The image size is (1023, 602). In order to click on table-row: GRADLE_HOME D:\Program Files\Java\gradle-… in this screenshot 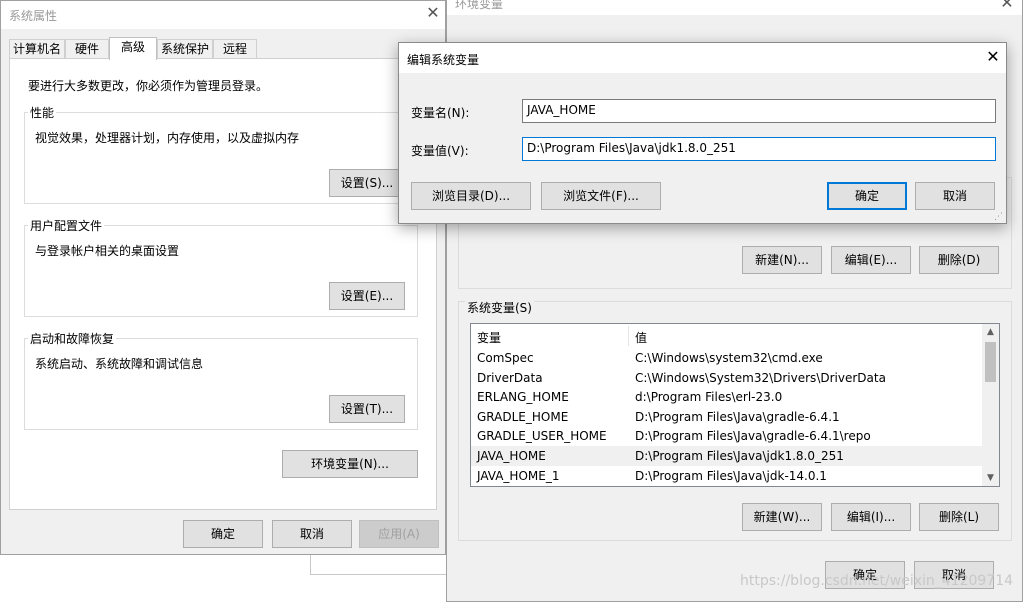, I will do `click(727, 417)`.